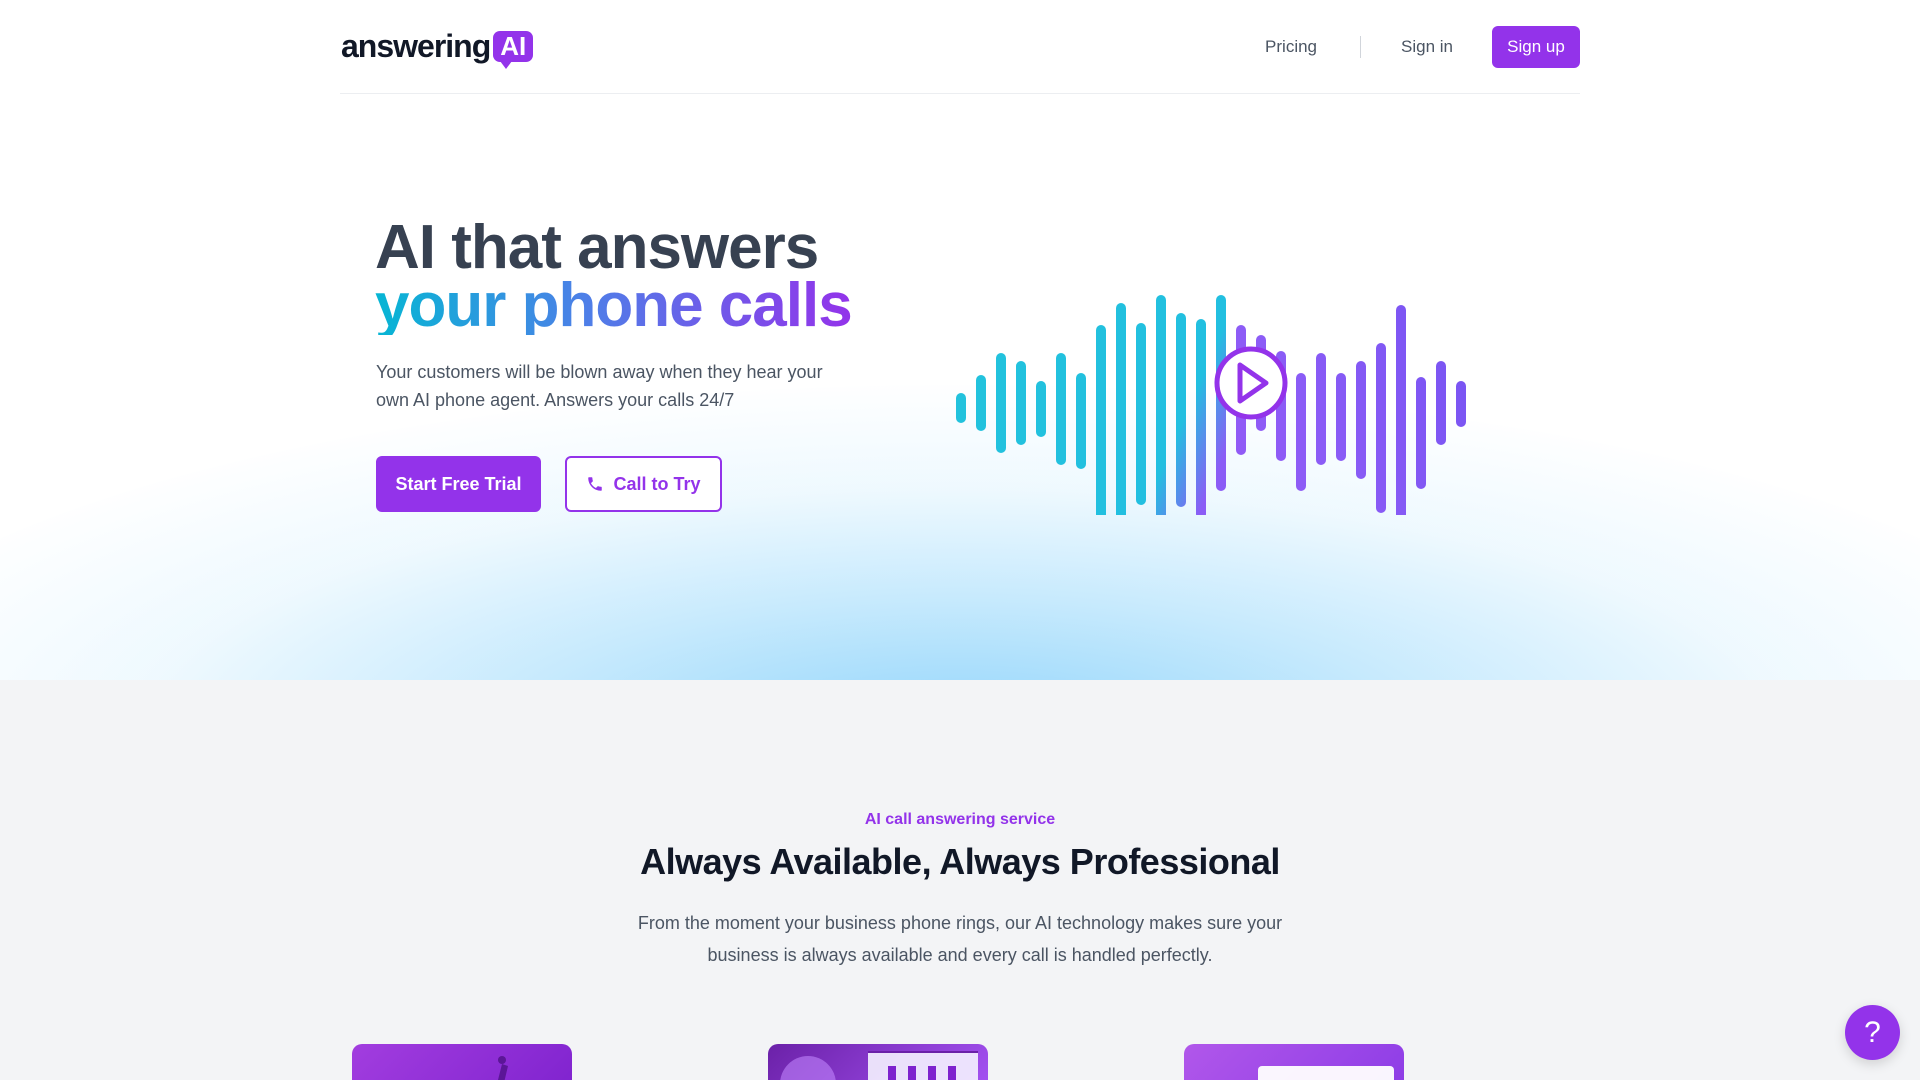  Describe the element at coordinates (1427, 47) in the screenshot. I see `sign-in-link: Sign in` at that location.